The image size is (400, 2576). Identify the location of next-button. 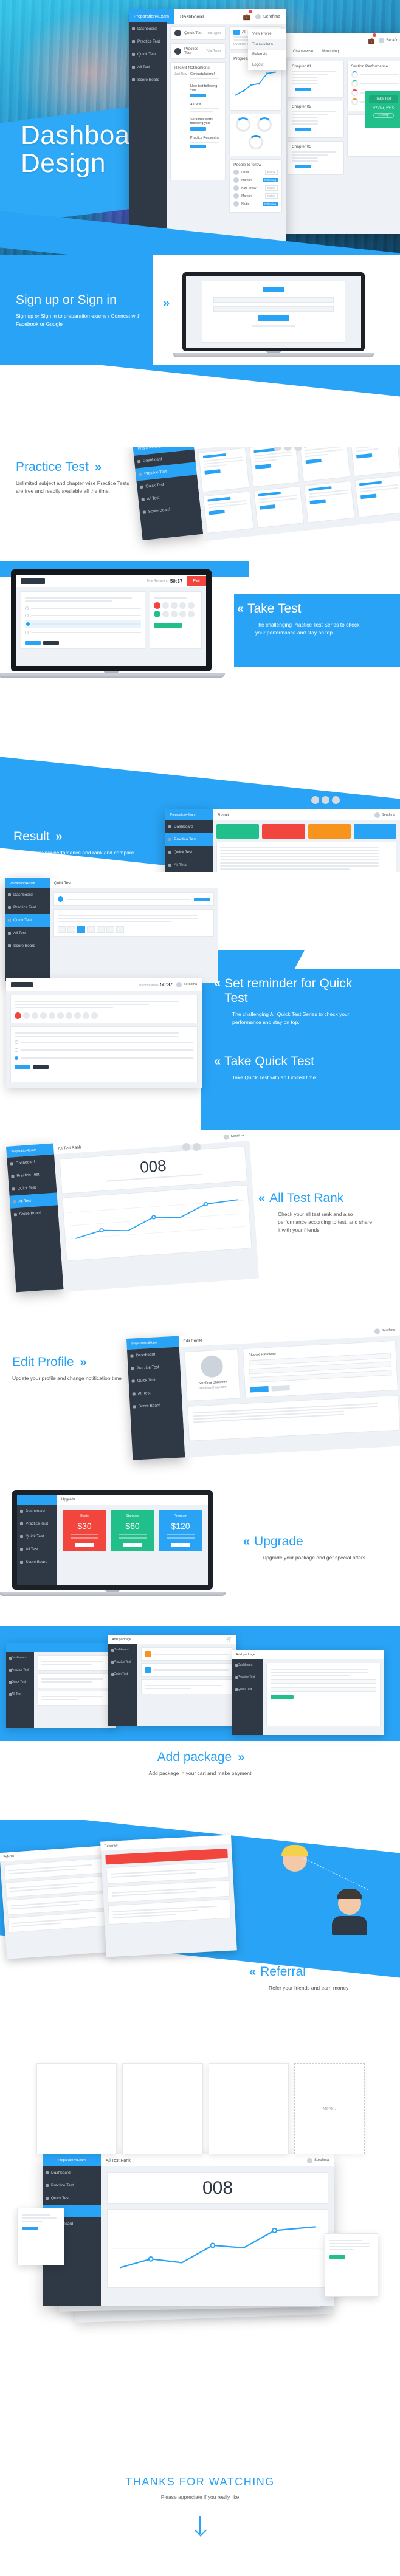
(51, 643).